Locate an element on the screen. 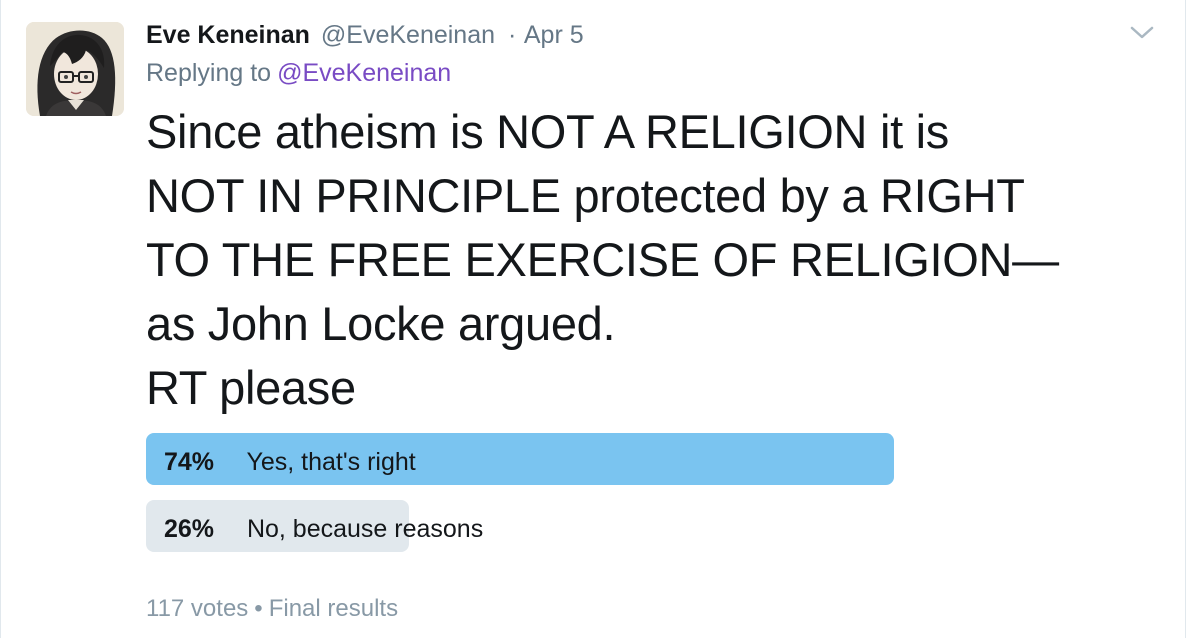  tweet-text-line: NOT IN PRINCIPLE protected by a RIGHT is located at coordinates (585, 195).